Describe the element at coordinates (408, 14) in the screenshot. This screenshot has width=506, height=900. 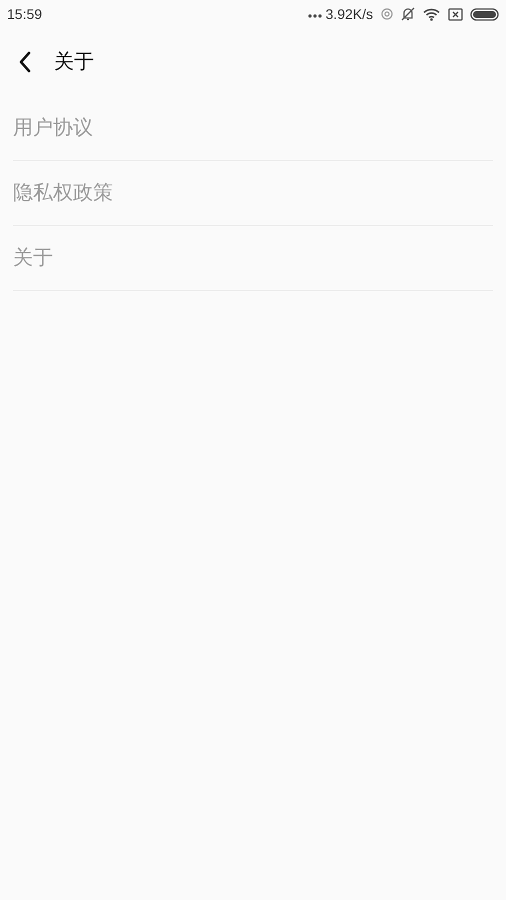
I see `muted-bell-icon` at that location.